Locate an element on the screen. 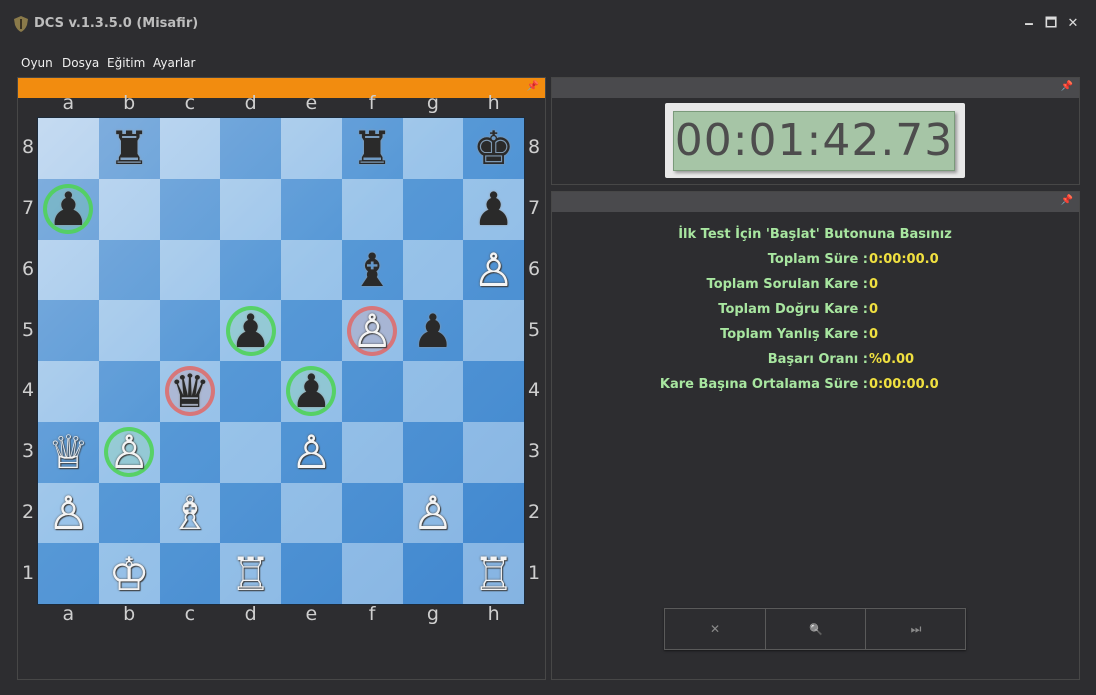 The height and width of the screenshot is (695, 1096). file-label-f: f is located at coordinates (372, 103).